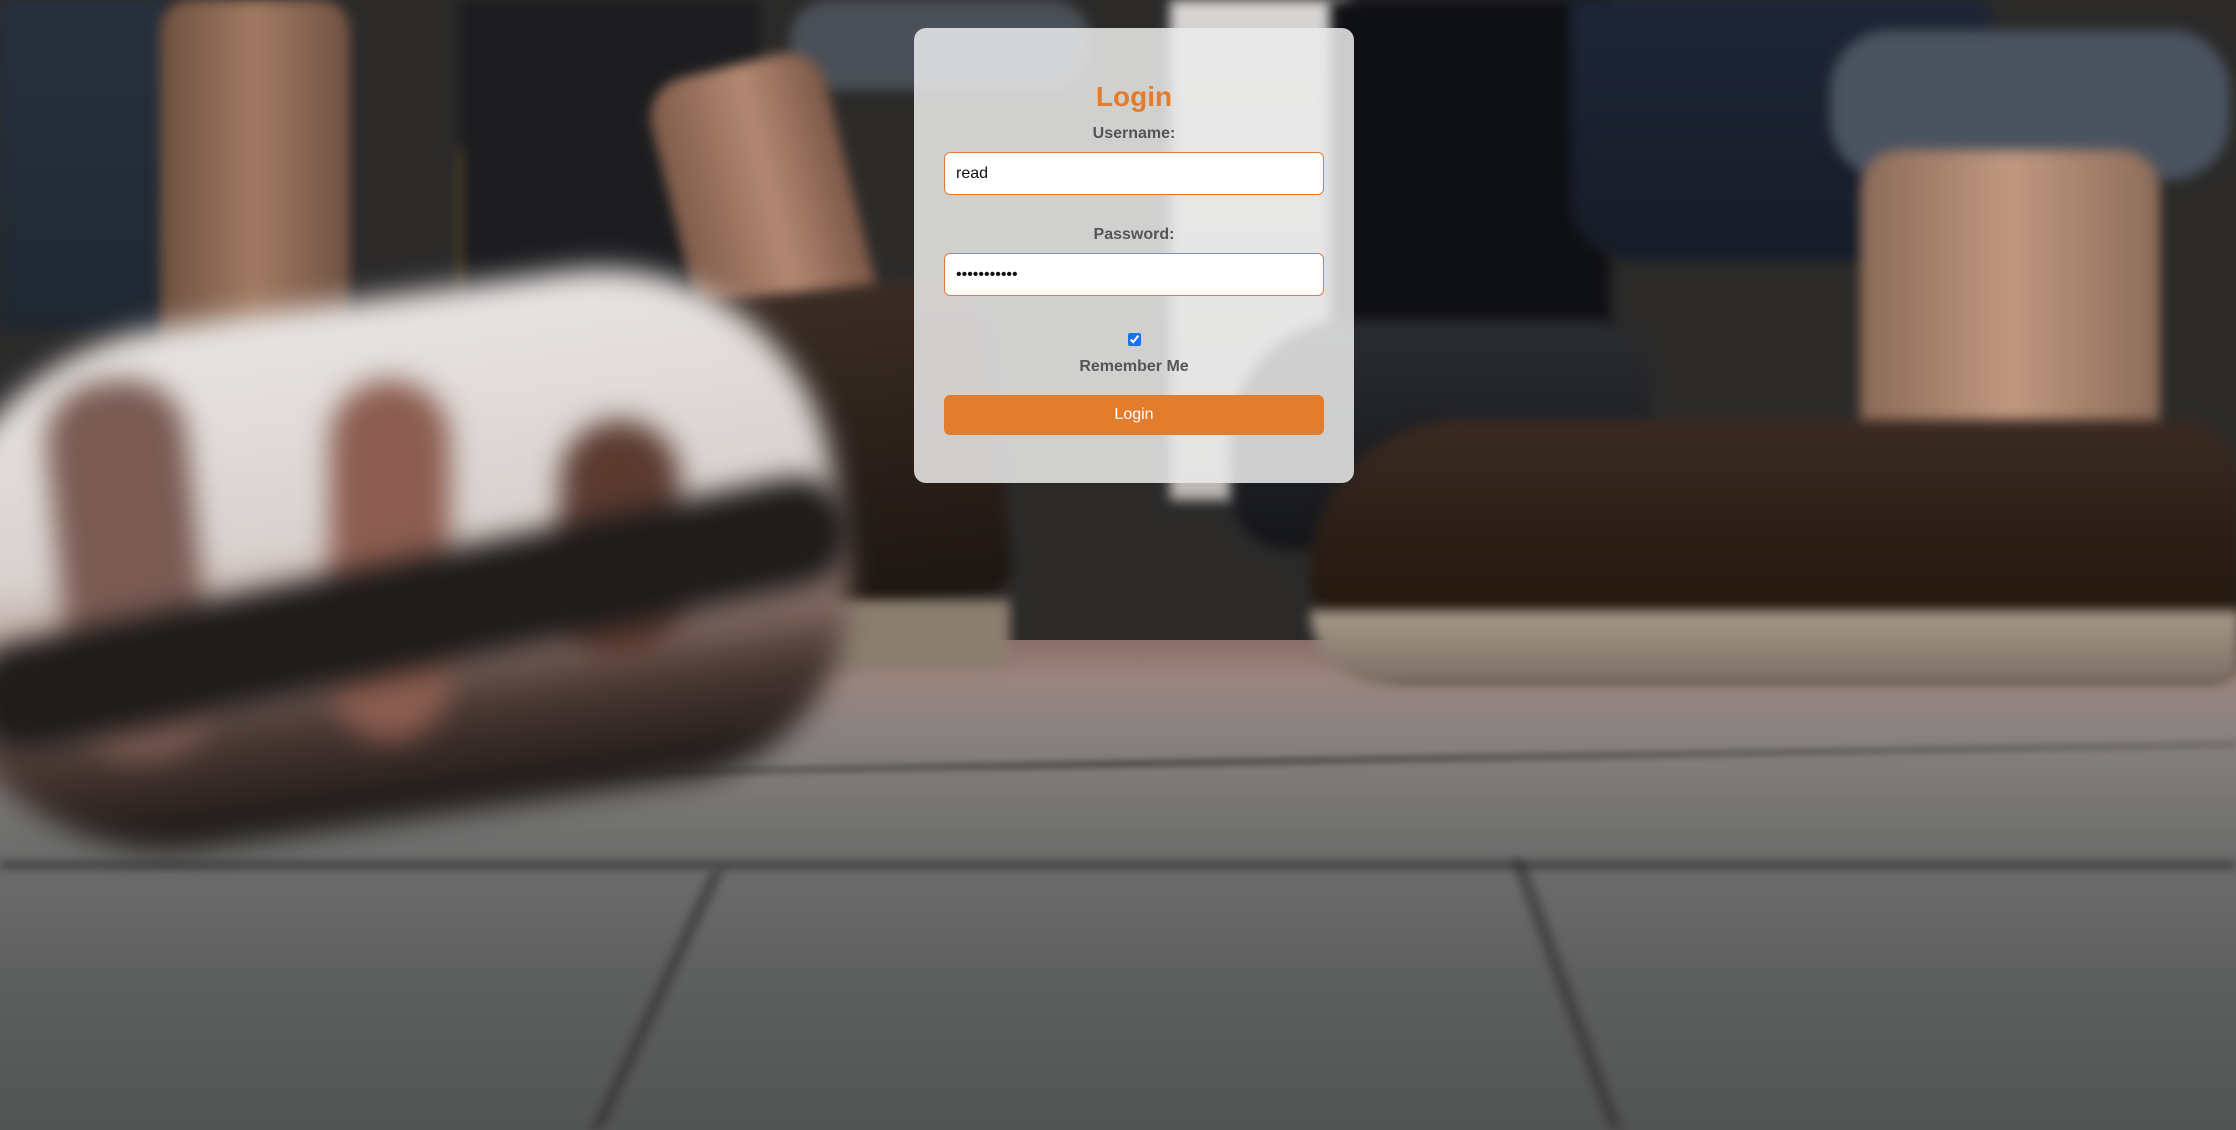 This screenshot has width=2236, height=1130. I want to click on remember-me-group: Remember Me, so click(1134, 358).